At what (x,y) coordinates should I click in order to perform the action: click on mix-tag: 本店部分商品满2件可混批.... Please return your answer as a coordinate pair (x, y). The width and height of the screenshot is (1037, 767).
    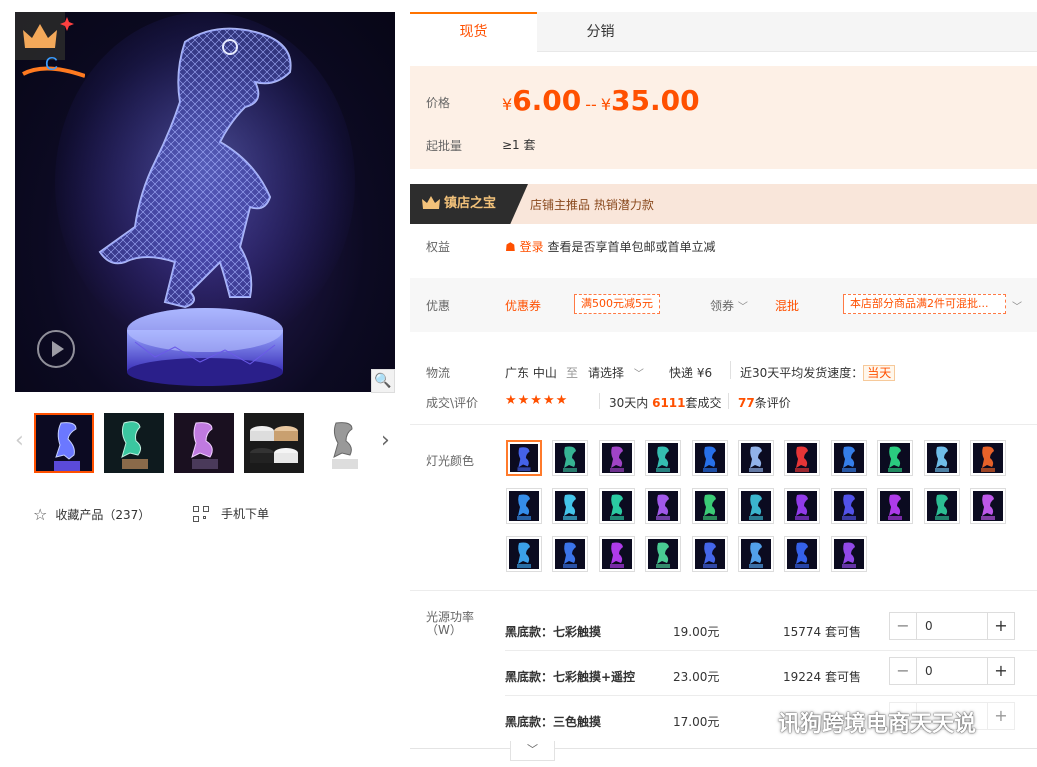
    Looking at the image, I should click on (924, 304).